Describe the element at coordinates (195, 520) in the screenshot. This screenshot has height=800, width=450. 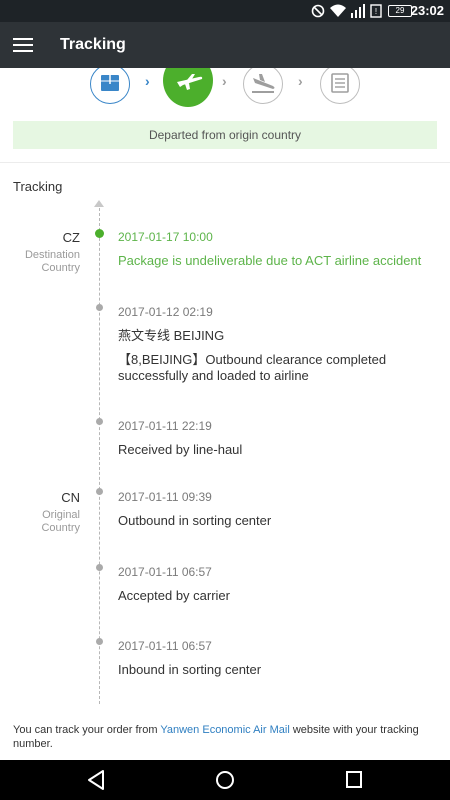
I see `event-text: Outbound in sorting center` at that location.